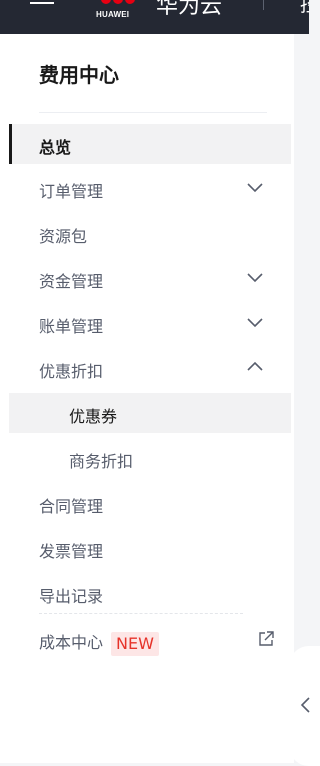 The width and height of the screenshot is (320, 766). I want to click on sidebar-item-label: 订单管理, so click(71, 191).